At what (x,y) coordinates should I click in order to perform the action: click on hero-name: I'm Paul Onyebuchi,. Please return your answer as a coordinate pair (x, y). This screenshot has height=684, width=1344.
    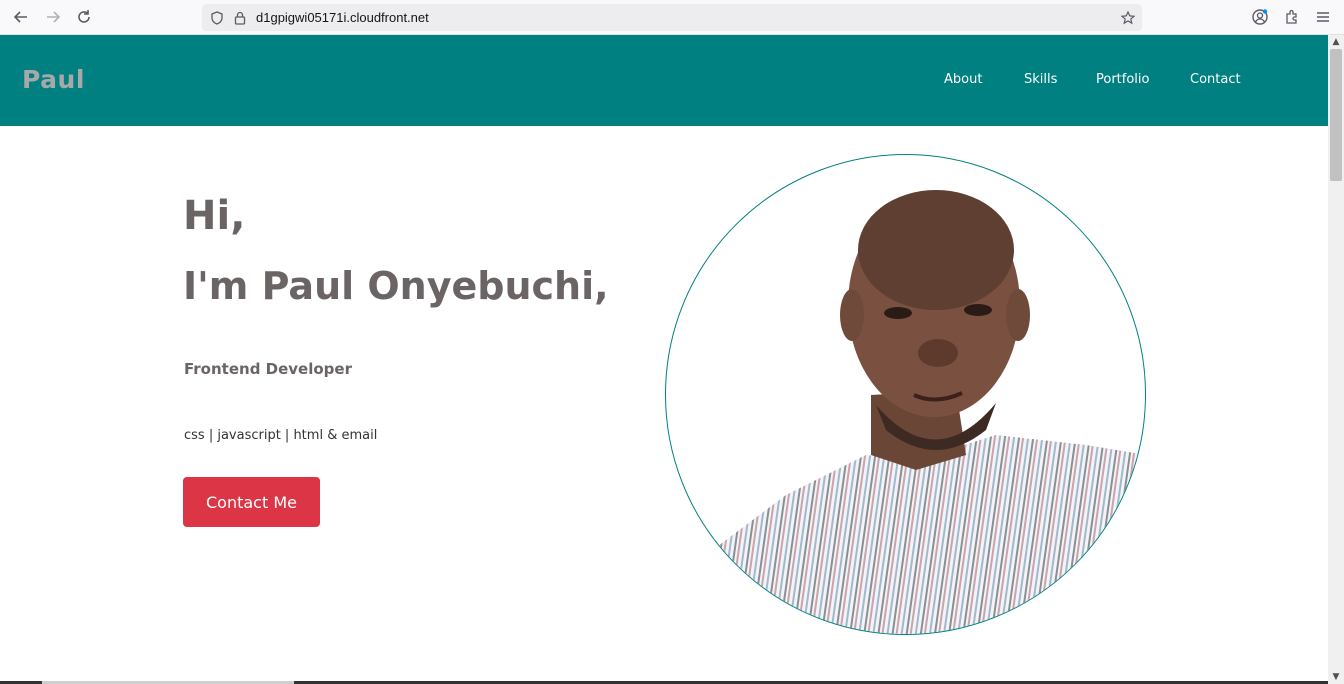
    Looking at the image, I should click on (396, 286).